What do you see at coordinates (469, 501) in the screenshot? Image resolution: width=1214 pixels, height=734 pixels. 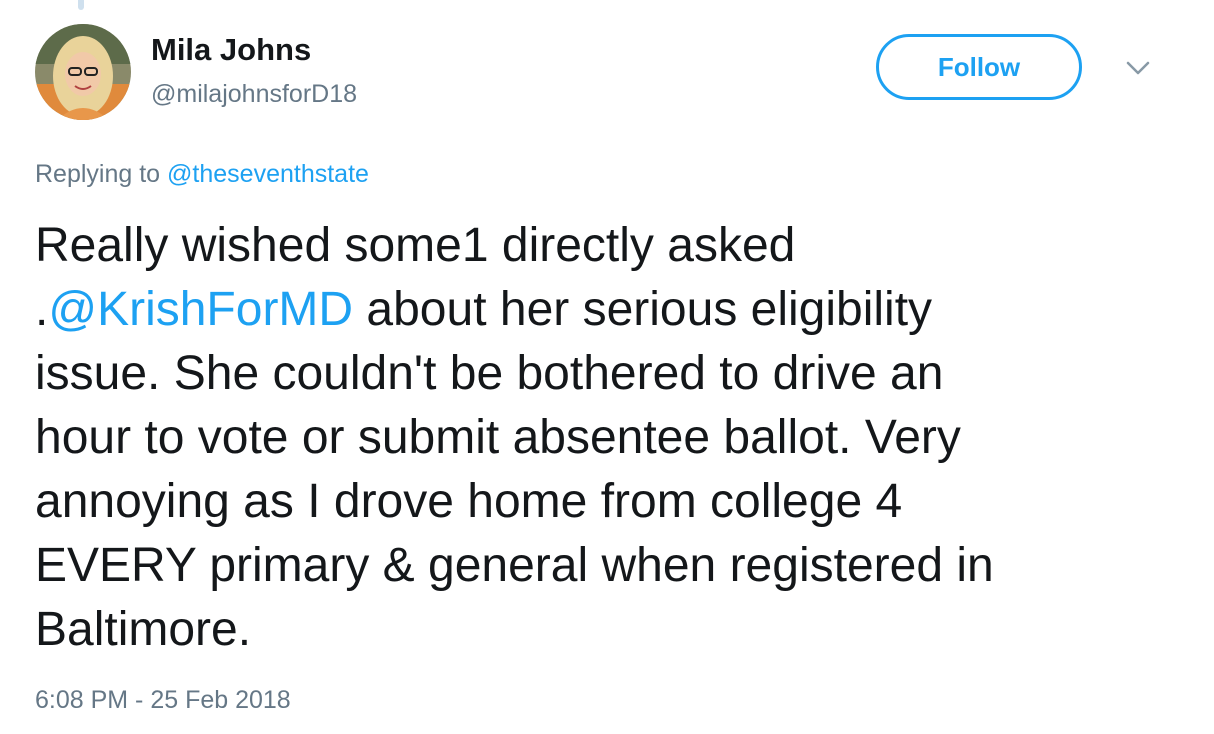 I see `tweet-line: annoying as I drove home from college 4` at bounding box center [469, 501].